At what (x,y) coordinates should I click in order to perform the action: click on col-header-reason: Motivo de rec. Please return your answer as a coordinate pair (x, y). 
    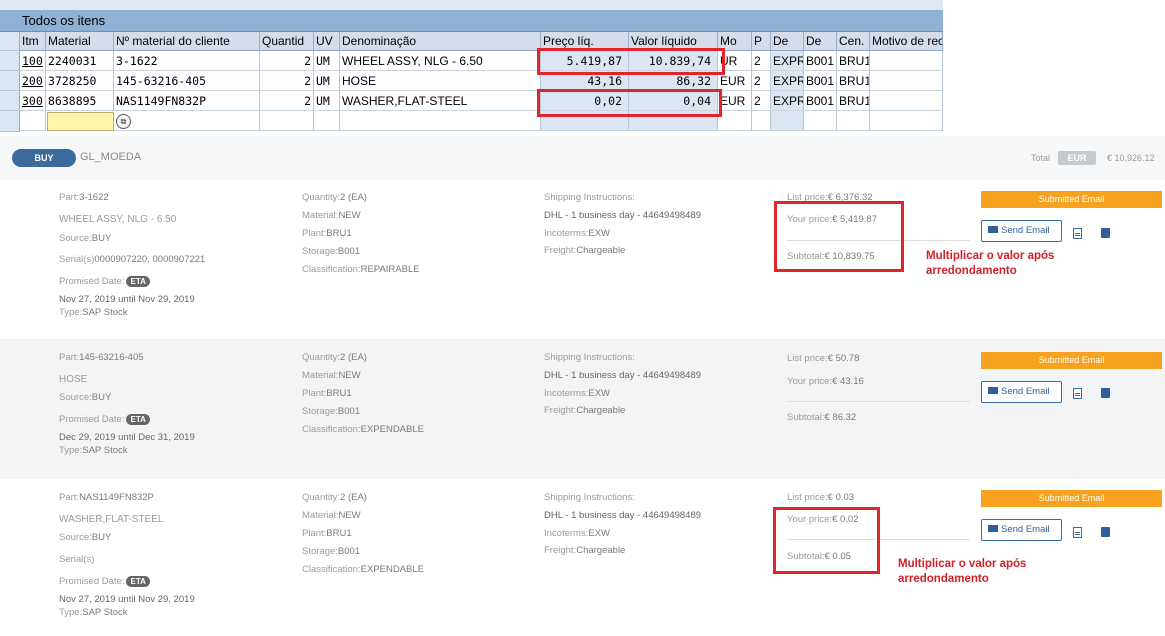
    Looking at the image, I should click on (906, 41).